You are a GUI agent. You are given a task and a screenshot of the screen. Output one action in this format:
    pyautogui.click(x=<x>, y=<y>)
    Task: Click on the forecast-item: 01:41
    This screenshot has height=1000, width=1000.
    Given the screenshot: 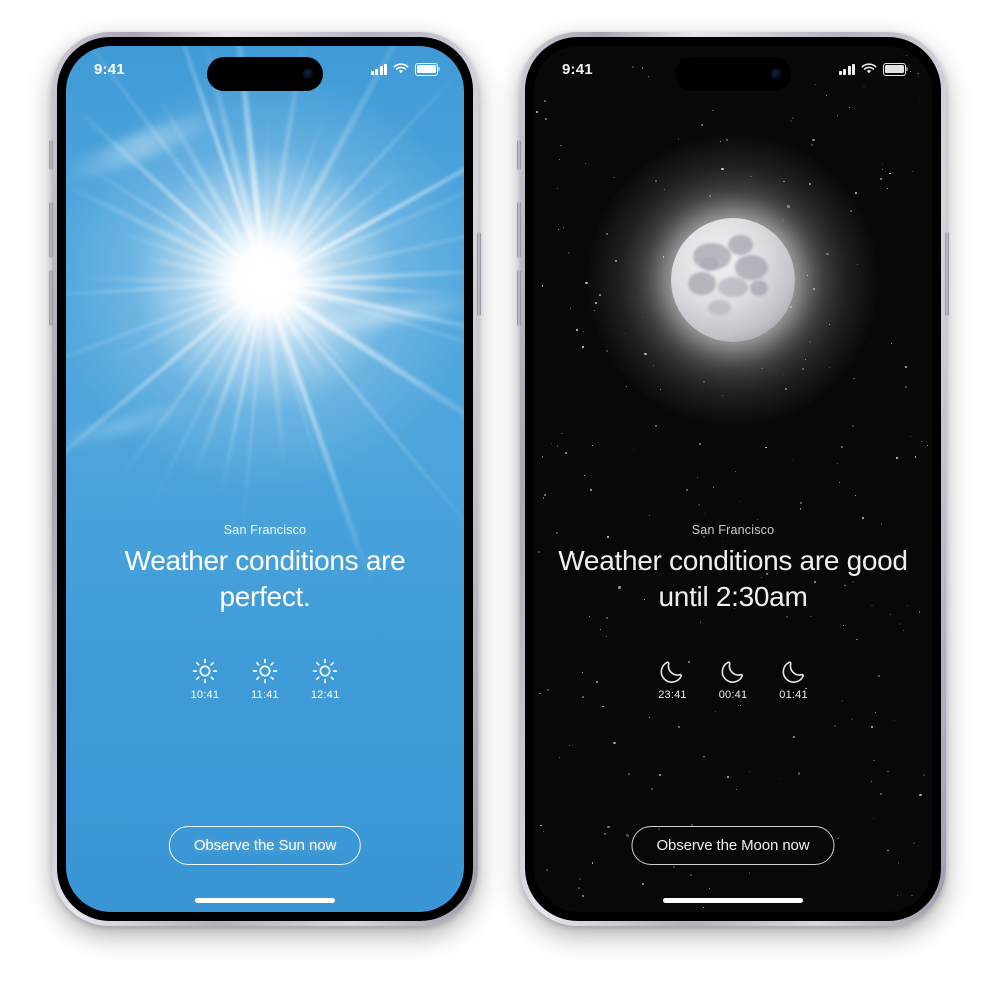 What is the action you would take?
    pyautogui.click(x=793, y=679)
    